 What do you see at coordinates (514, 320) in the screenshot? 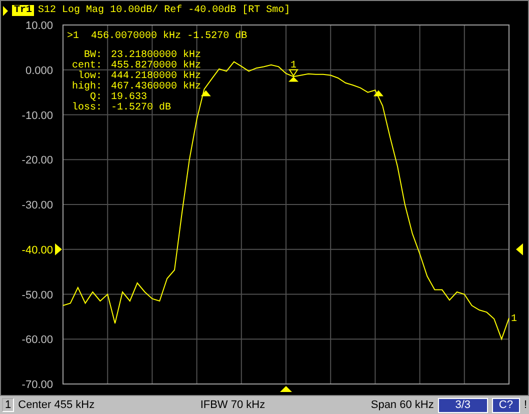
I see `trace-end-label: 1` at bounding box center [514, 320].